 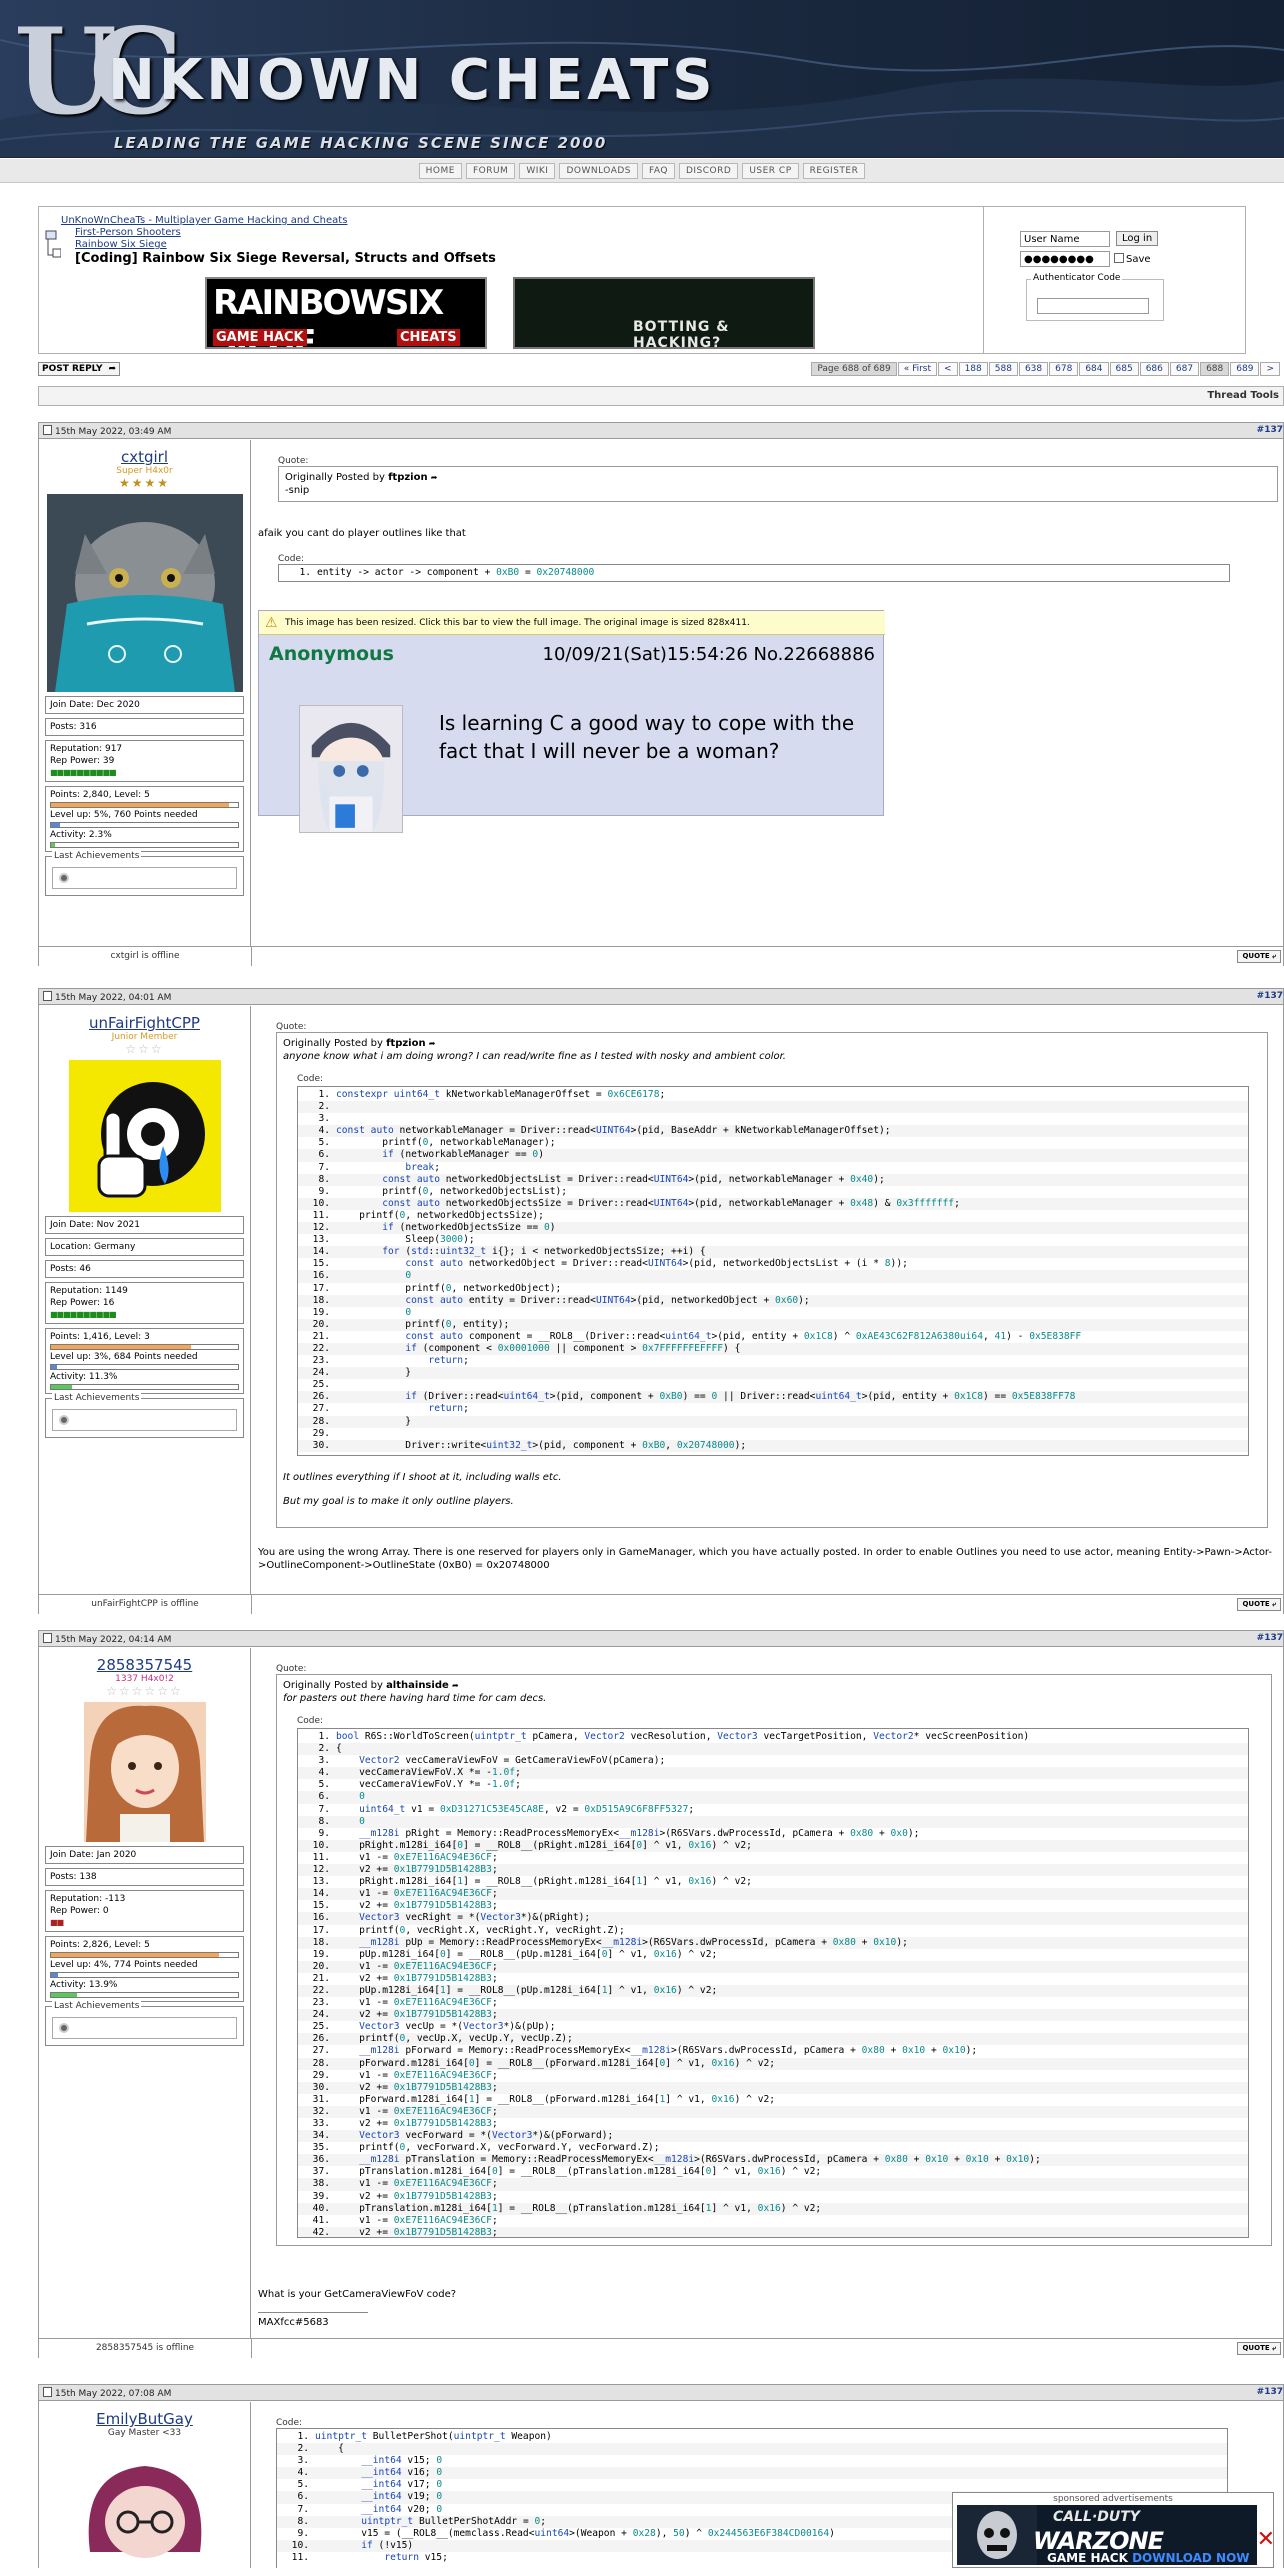 I want to click on user-title: 1337 H4x0!2, so click(x=144, y=1679).